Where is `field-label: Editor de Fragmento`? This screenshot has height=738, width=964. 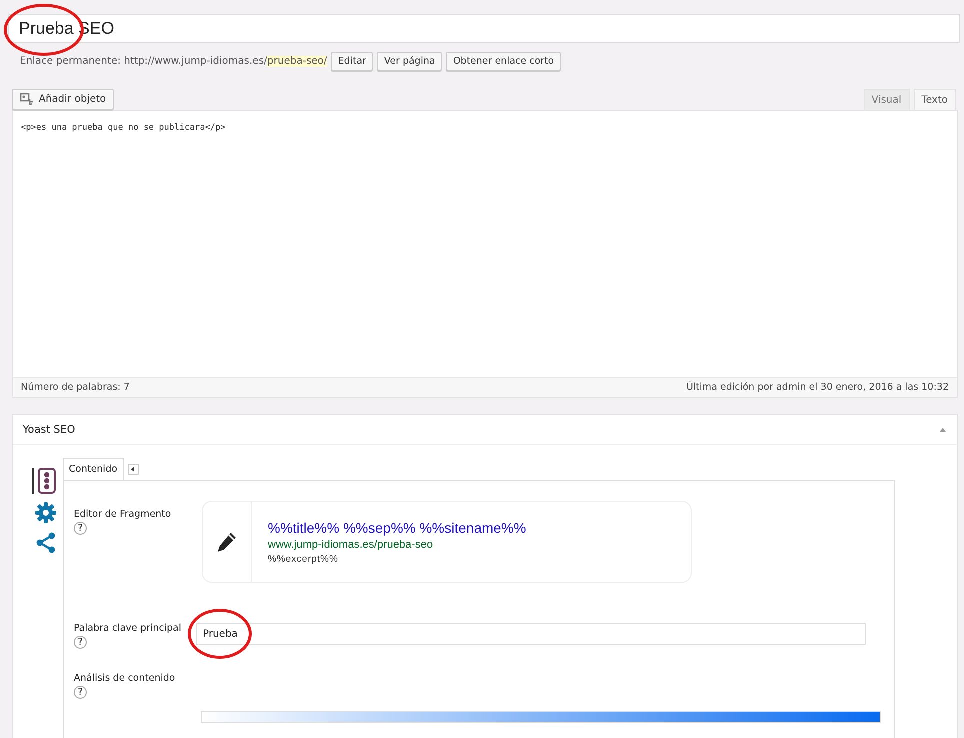 field-label: Editor de Fragmento is located at coordinates (123, 514).